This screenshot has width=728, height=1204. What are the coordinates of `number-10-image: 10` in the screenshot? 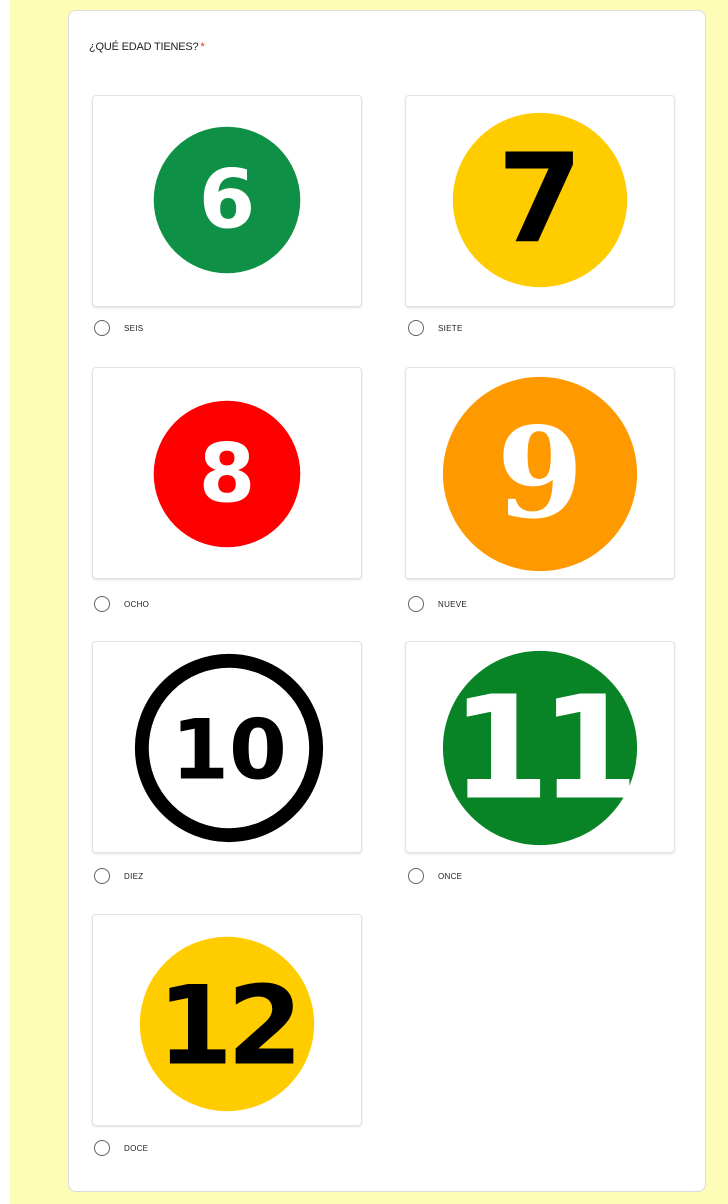 It's located at (229, 748).